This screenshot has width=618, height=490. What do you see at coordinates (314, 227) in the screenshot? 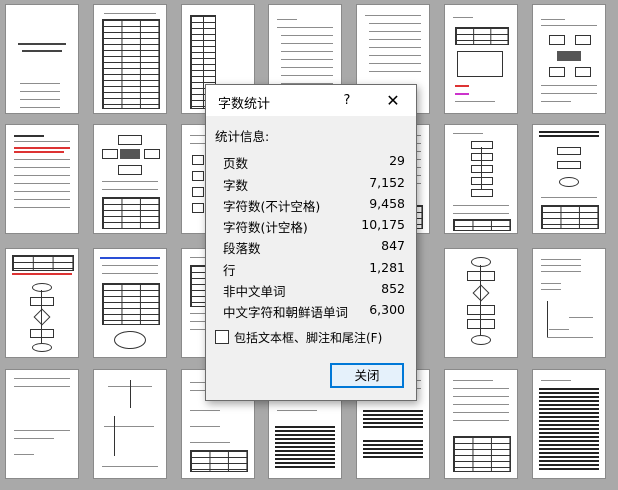
I see `stat-row-chars-with-spaces: 字符数(计空格) 10,175` at bounding box center [314, 227].